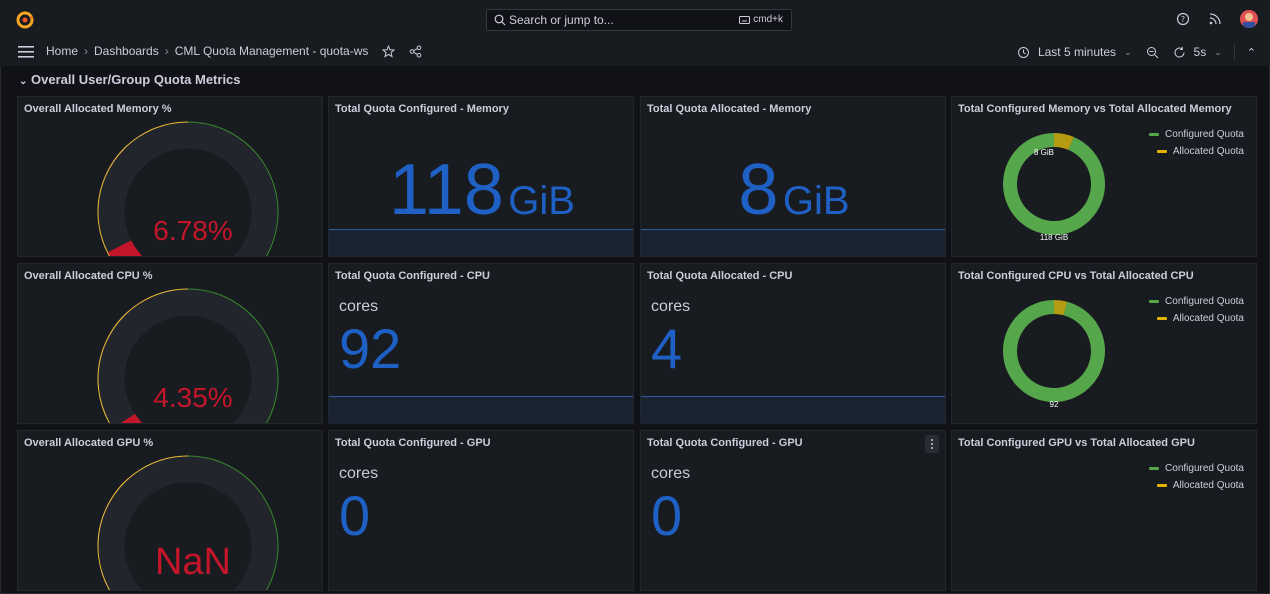 The width and height of the screenshot is (1270, 594). I want to click on donut-label-configured: 92, so click(1054, 404).